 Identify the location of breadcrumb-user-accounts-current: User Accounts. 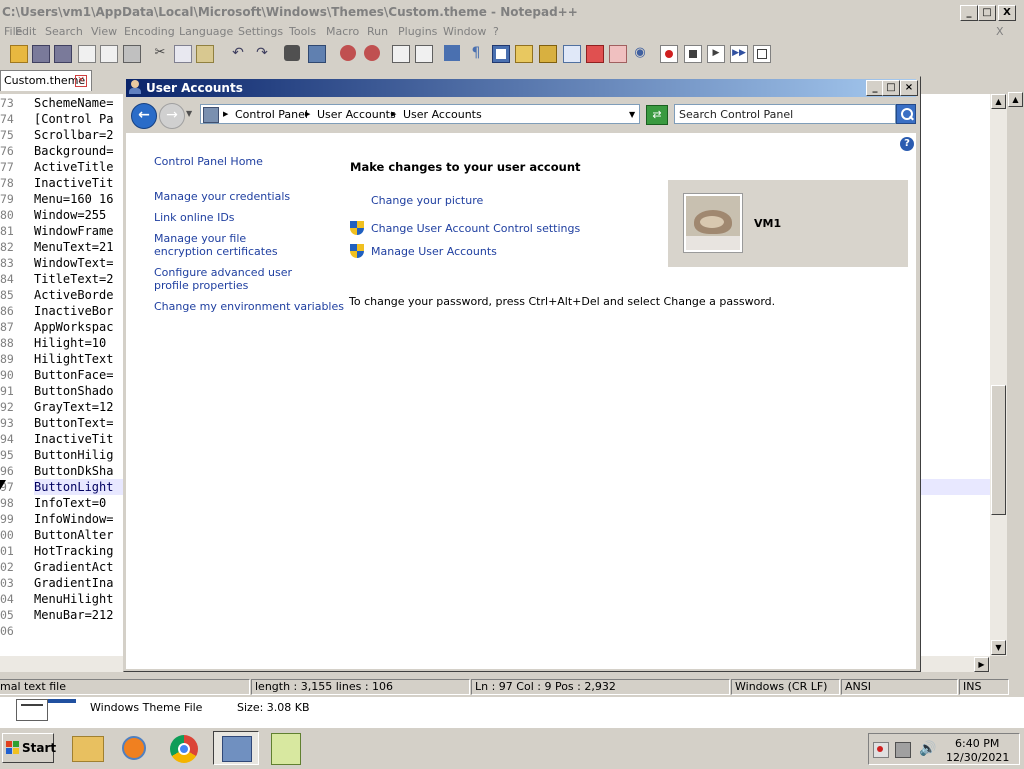
(442, 114).